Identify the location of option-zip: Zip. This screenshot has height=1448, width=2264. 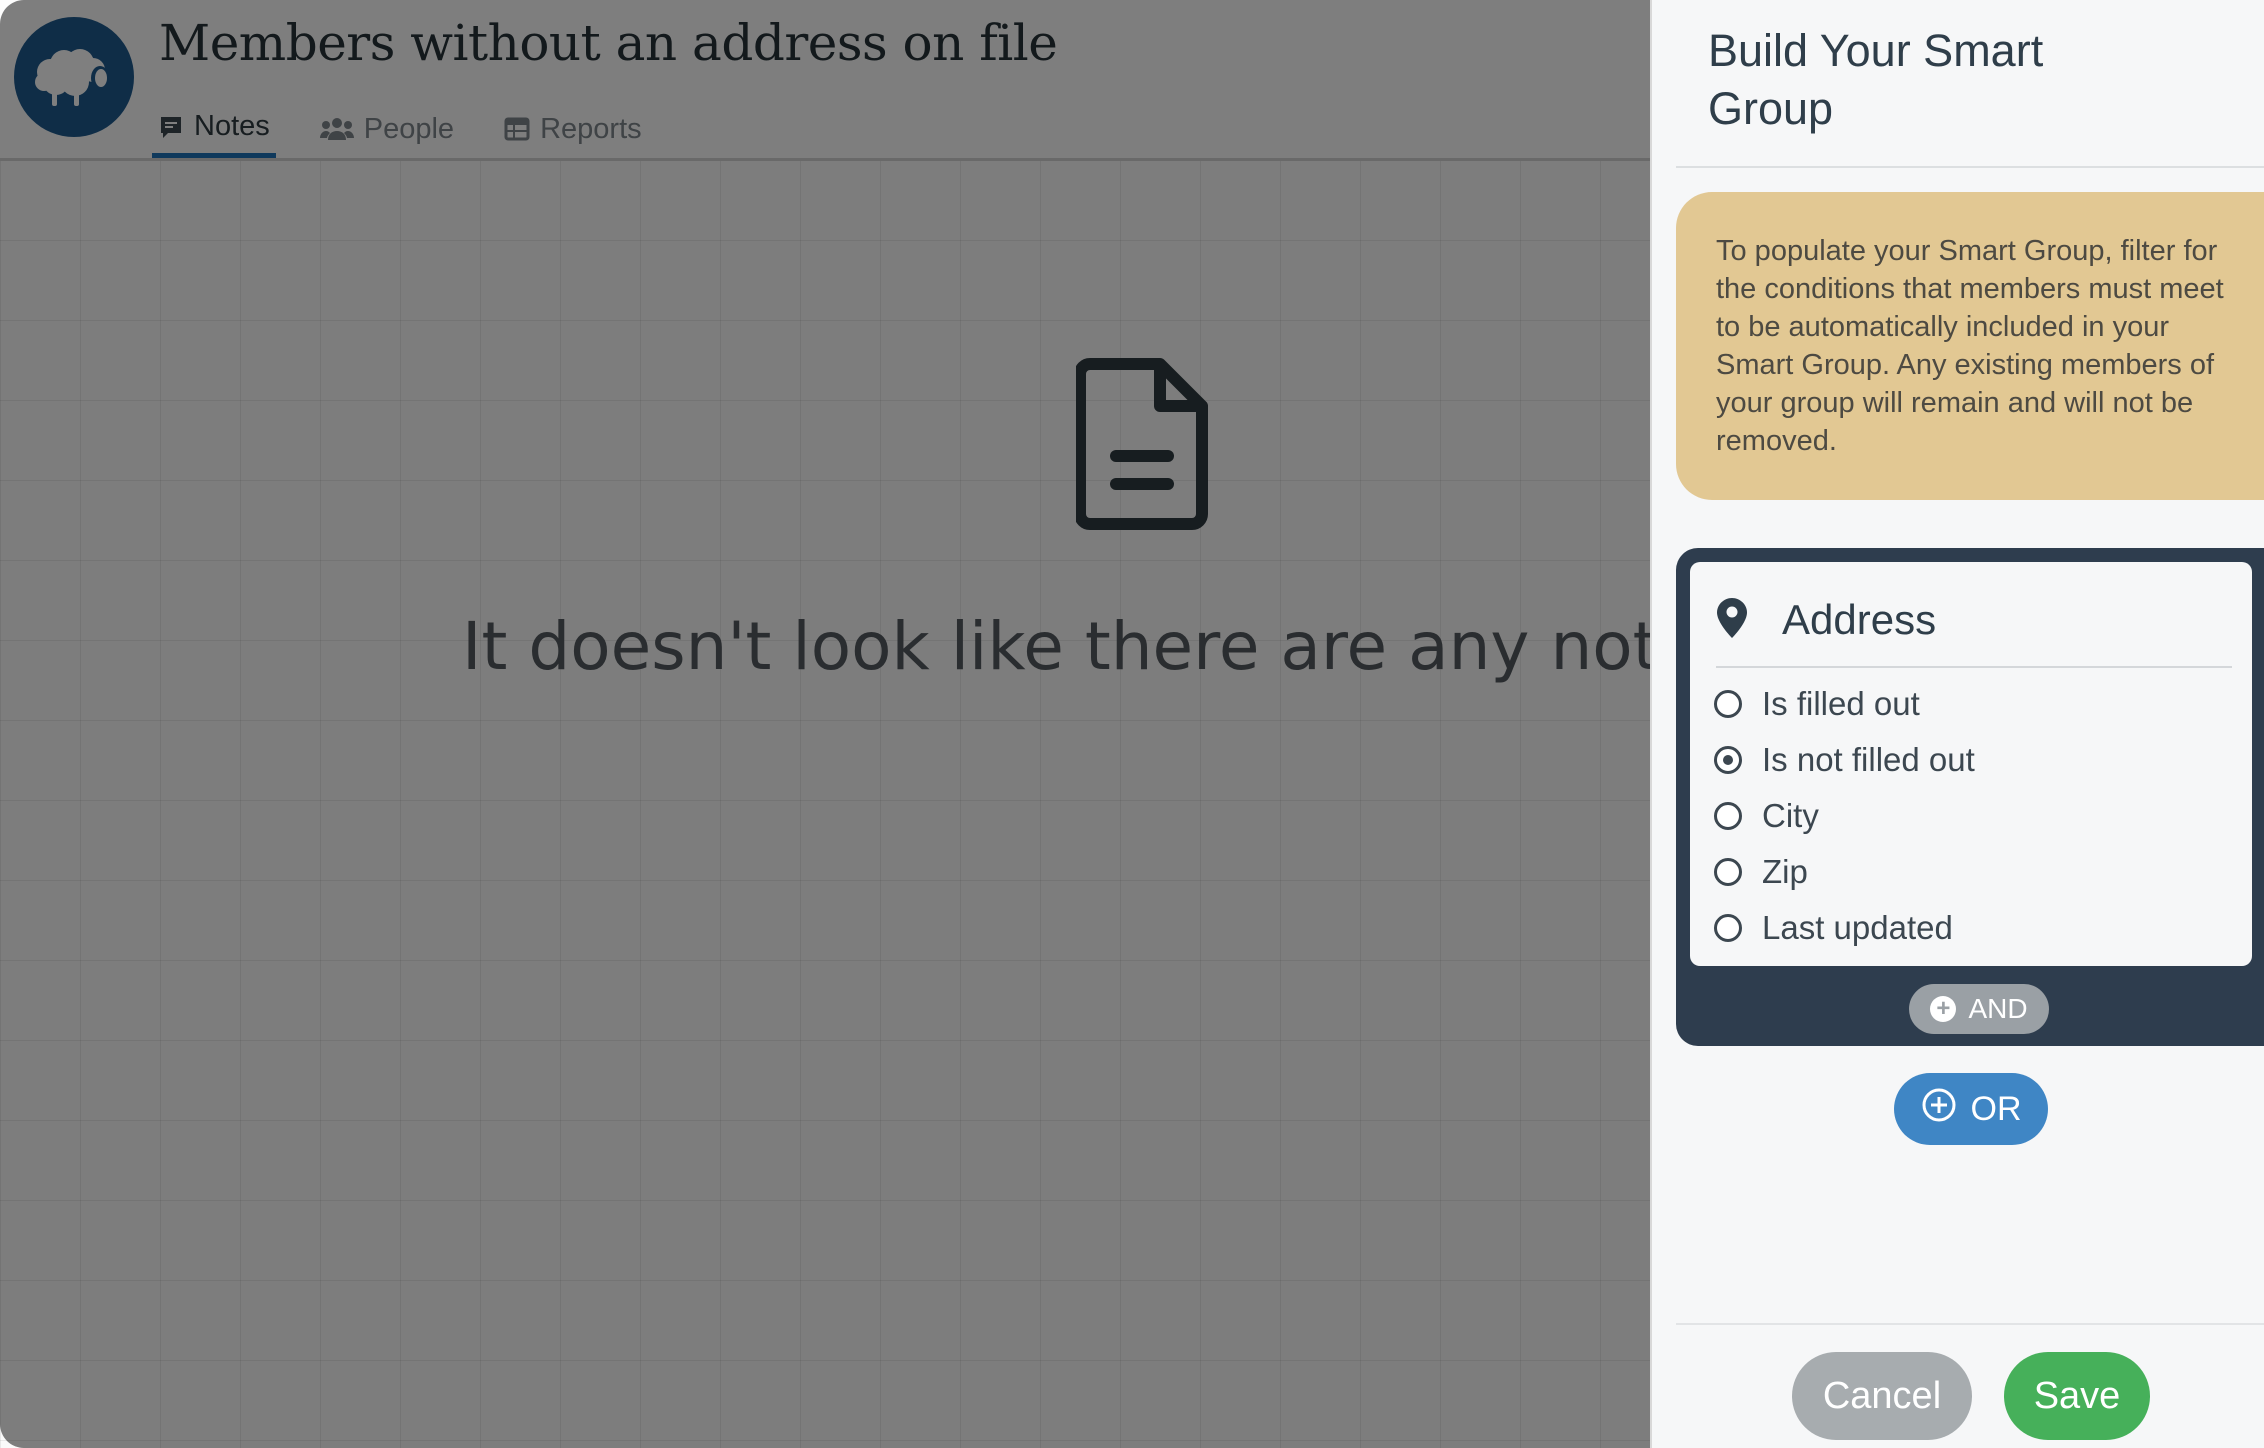
(1844, 872).